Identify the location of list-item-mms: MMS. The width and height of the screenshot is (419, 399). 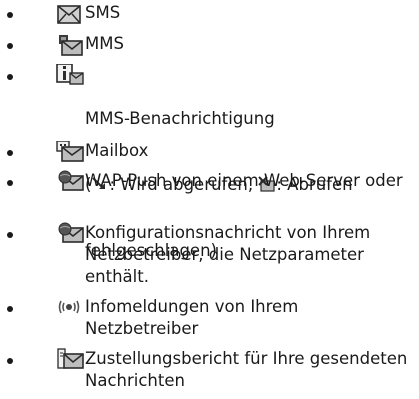
(209, 46).